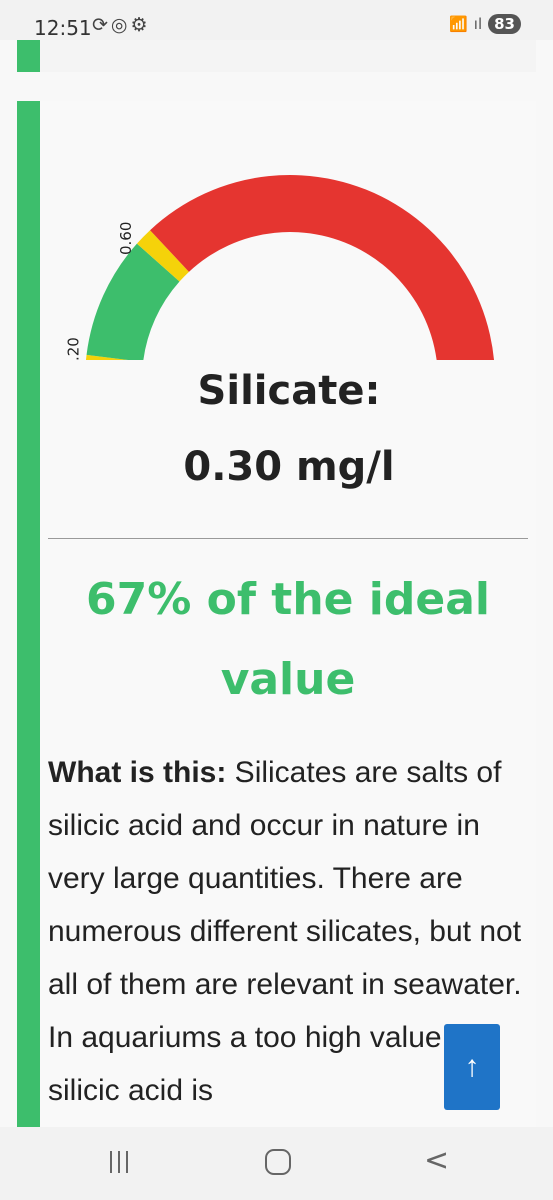 This screenshot has width=553, height=1200. I want to click on arrow-up-icon: ↑, so click(472, 1066).